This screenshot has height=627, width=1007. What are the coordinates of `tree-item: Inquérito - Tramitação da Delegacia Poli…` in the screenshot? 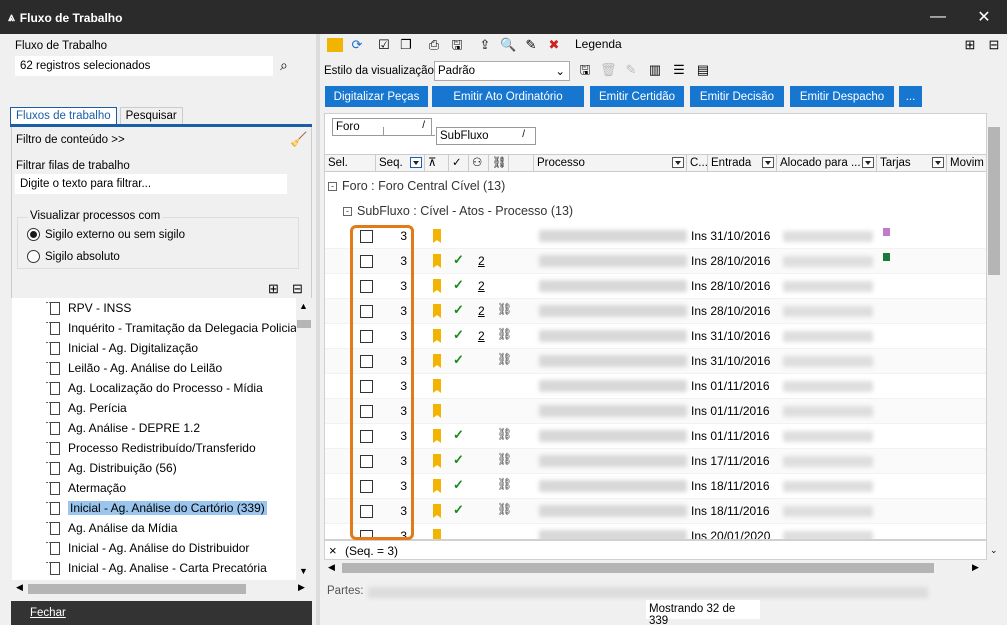 It's located at (154, 328).